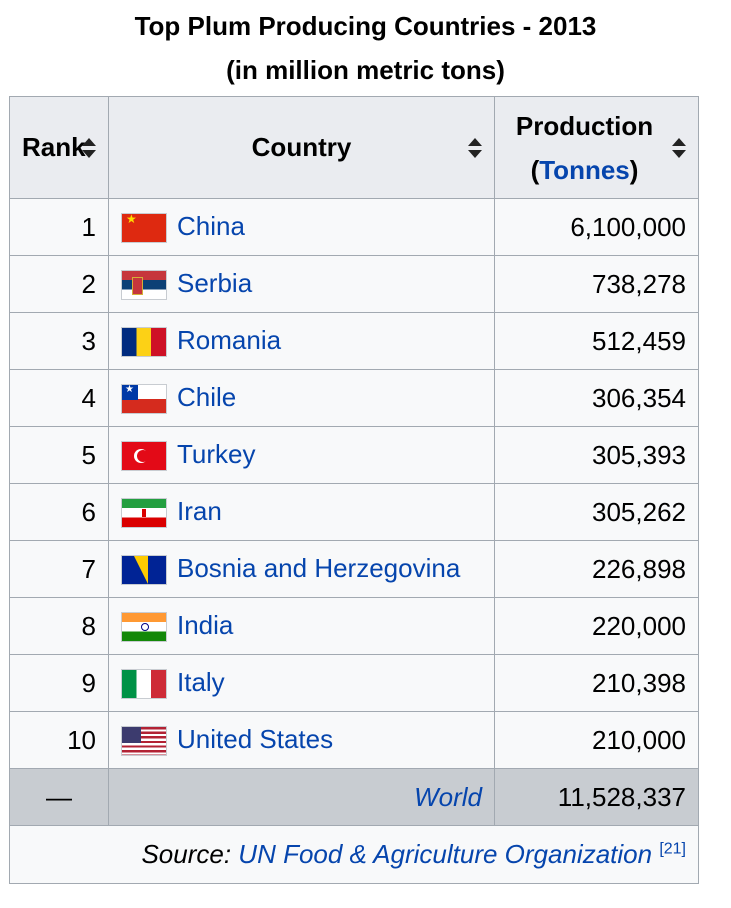  What do you see at coordinates (59, 740) in the screenshot?
I see `rank-cell: 10` at bounding box center [59, 740].